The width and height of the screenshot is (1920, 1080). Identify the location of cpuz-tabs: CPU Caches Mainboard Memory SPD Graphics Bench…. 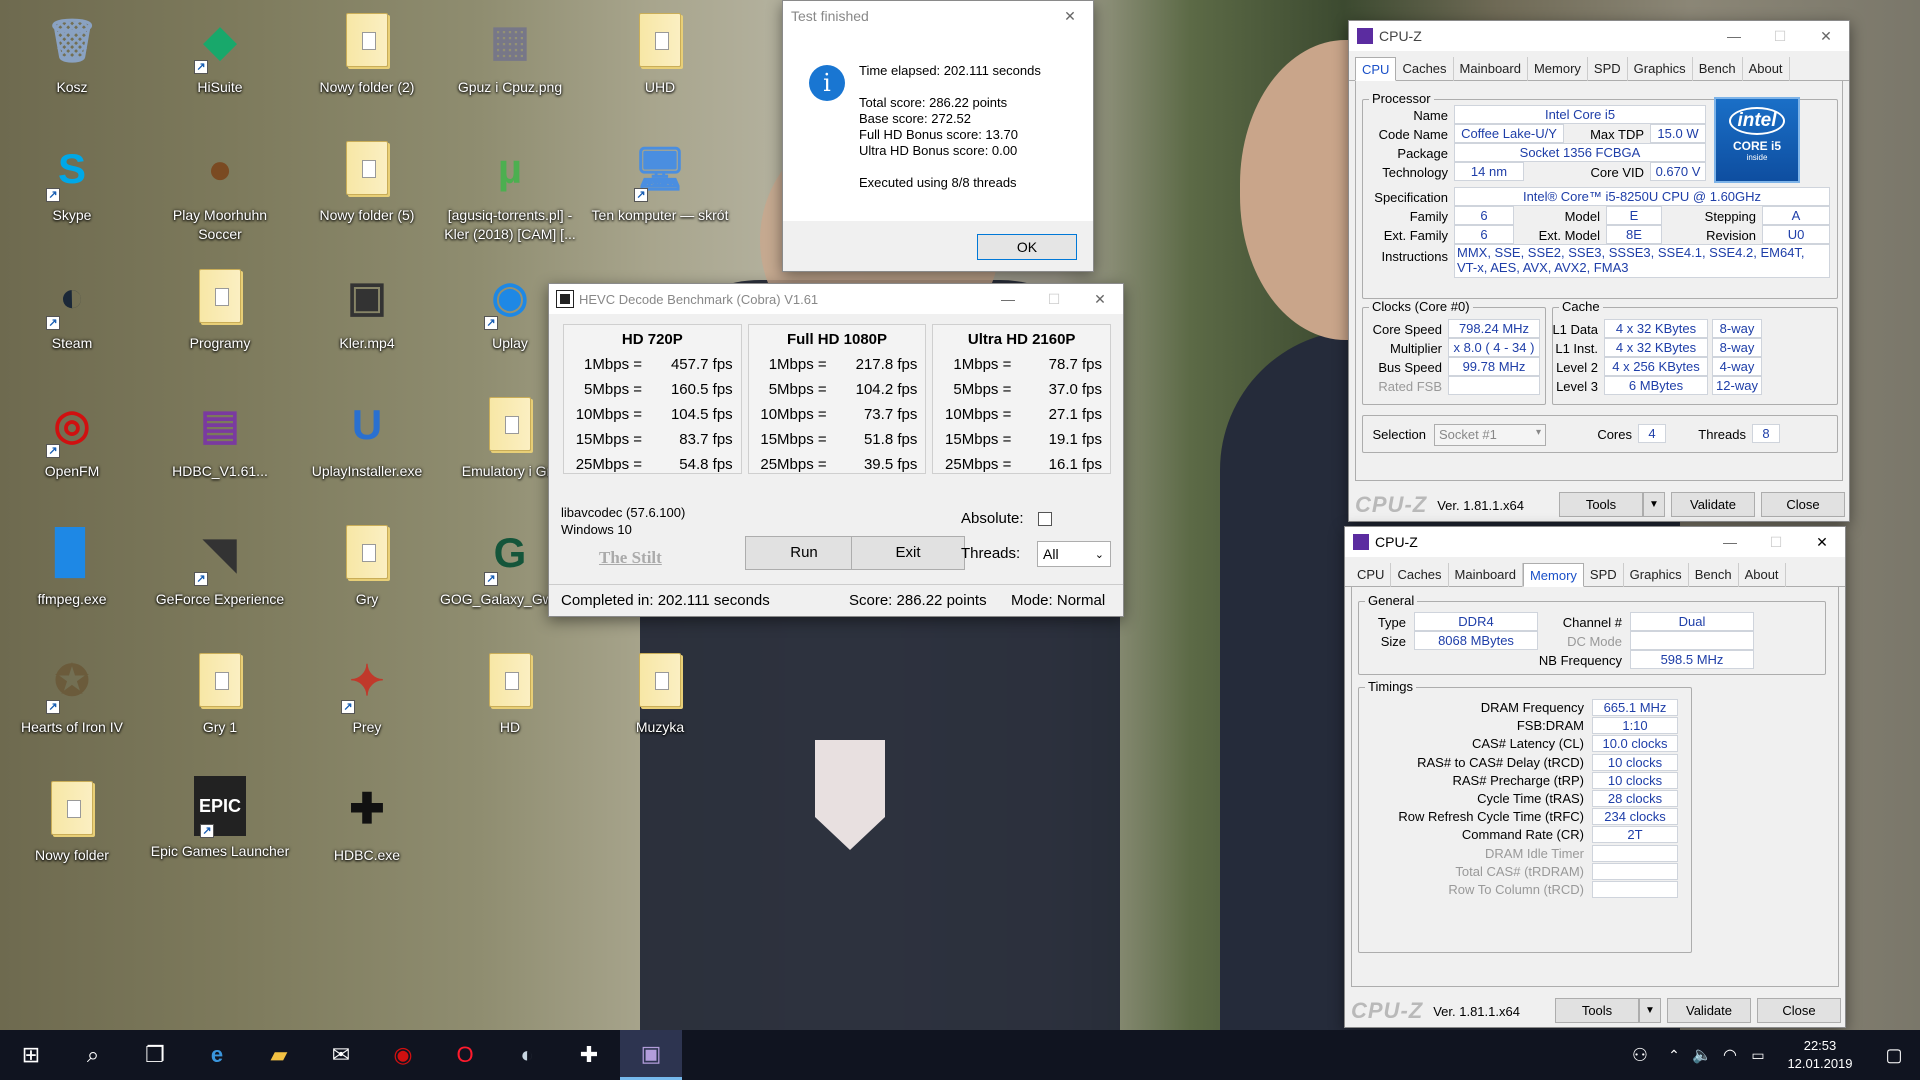
(1599, 66).